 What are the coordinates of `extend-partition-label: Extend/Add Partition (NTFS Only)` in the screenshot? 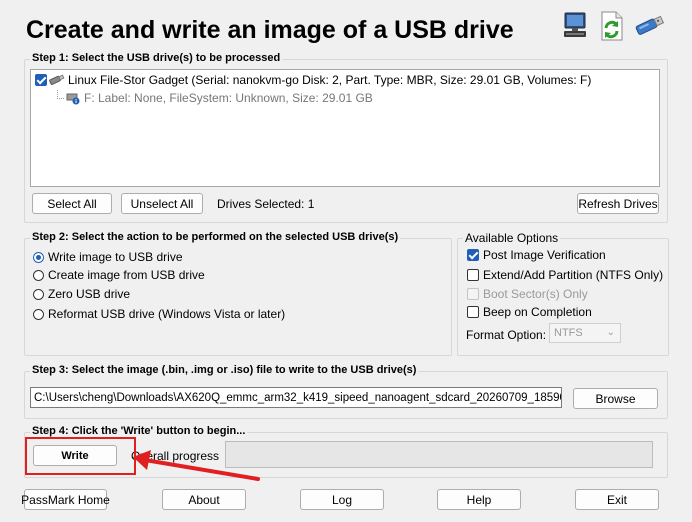 It's located at (573, 275).